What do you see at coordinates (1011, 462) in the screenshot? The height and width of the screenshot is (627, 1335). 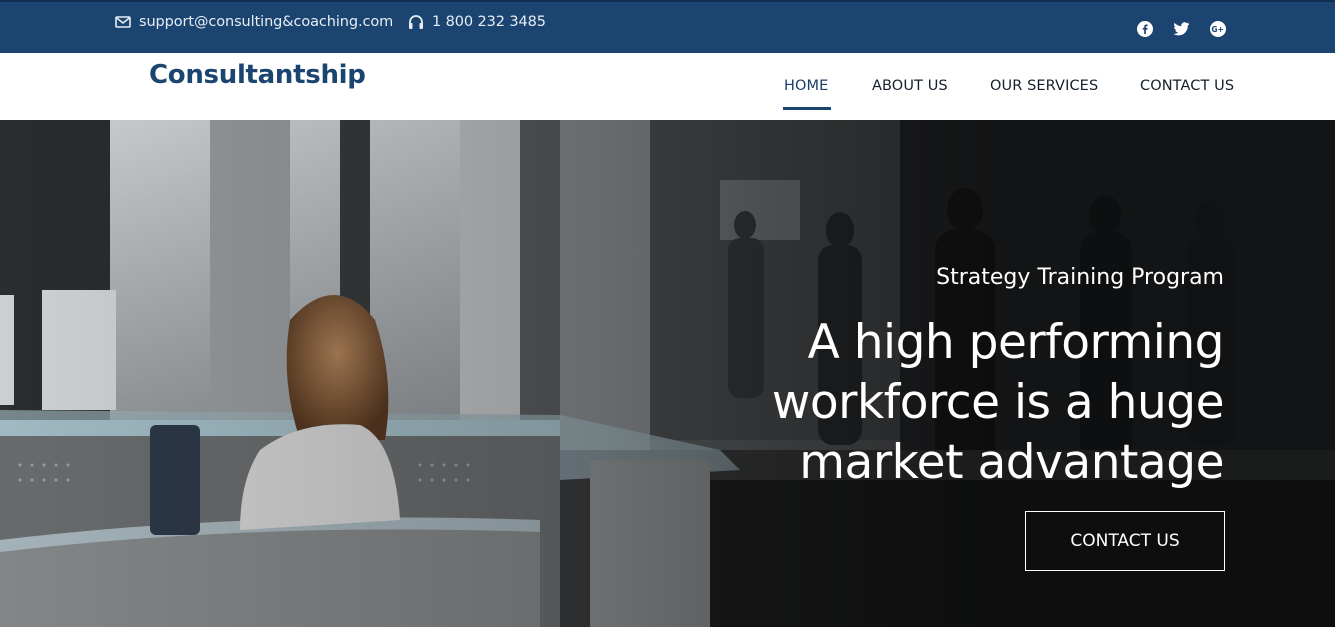 I see `headline-line-3: market advantage` at bounding box center [1011, 462].